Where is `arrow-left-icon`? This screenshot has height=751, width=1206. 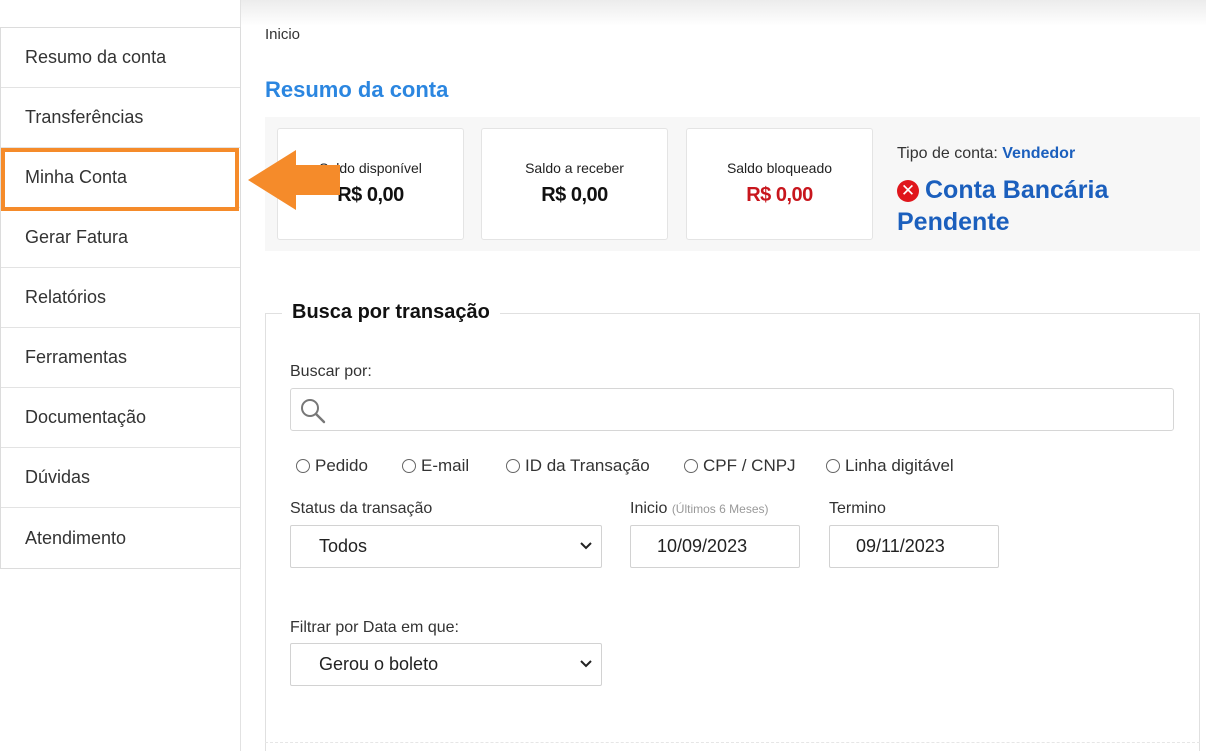 arrow-left-icon is located at coordinates (294, 180).